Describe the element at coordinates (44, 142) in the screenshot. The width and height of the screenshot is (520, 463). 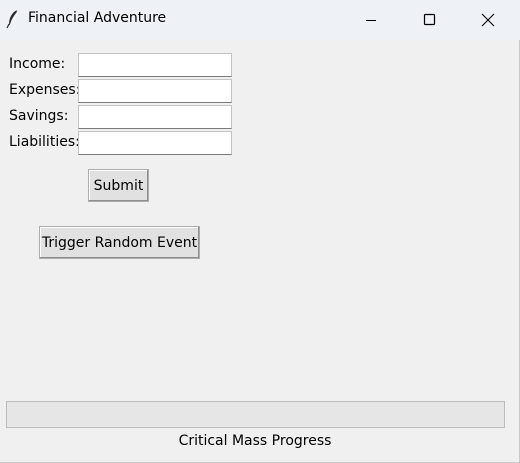
I see `liabilities-label: Liabilities:` at that location.